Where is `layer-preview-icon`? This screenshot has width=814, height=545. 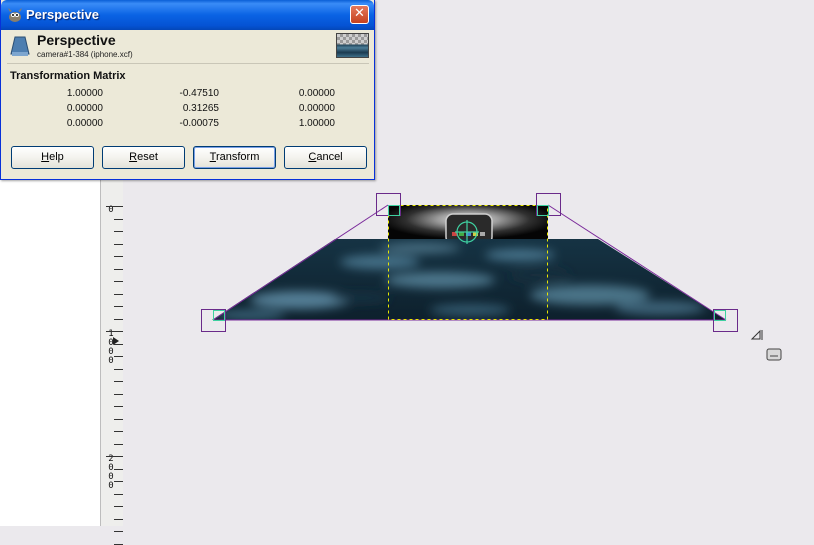 layer-preview-icon is located at coordinates (352, 45).